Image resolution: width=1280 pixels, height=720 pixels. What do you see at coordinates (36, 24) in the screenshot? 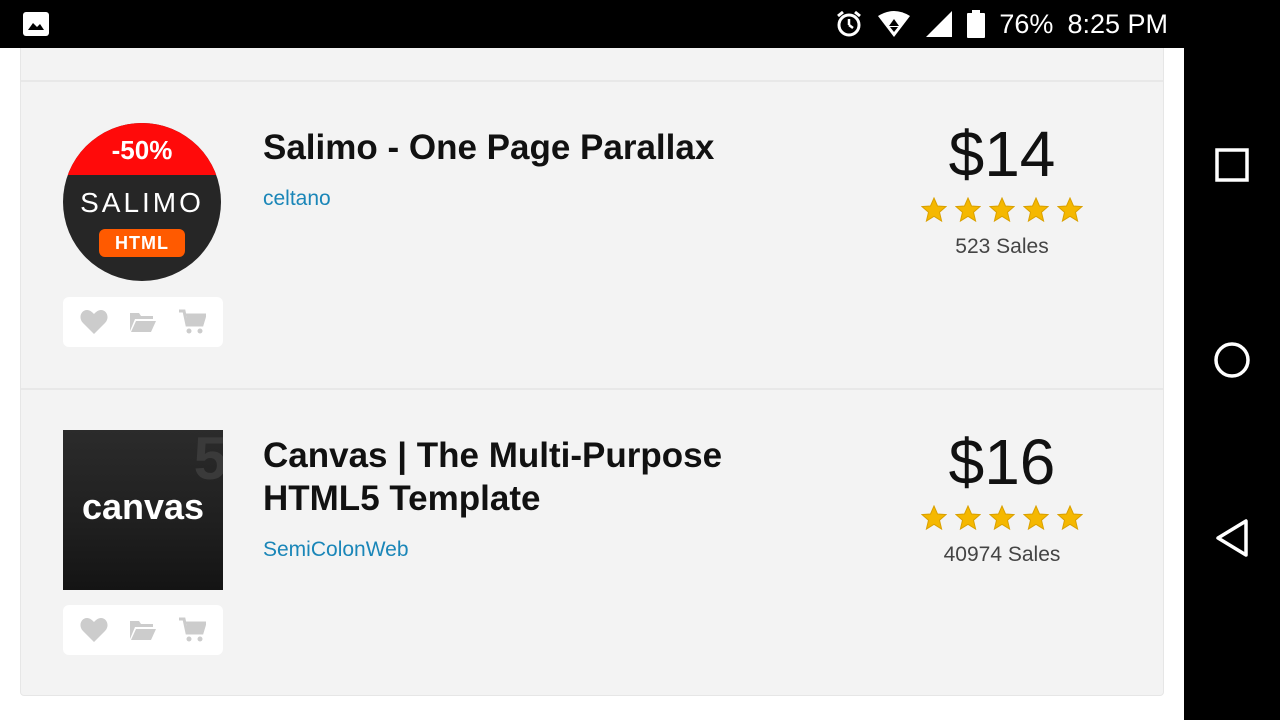
I see `image-icon` at bounding box center [36, 24].